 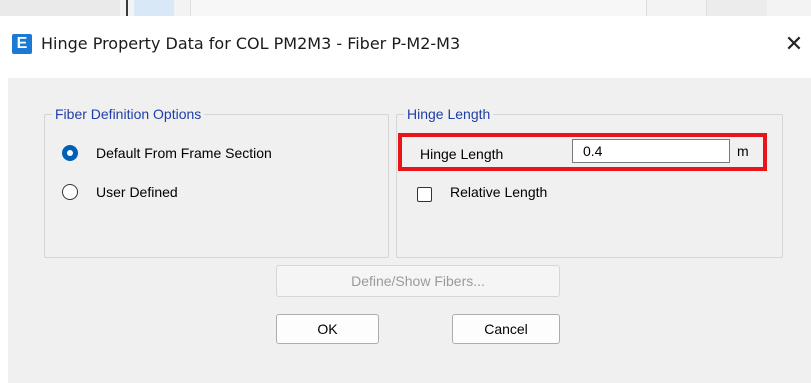 What do you see at coordinates (651, 151) in the screenshot?
I see `hinge-length-input: 0.4` at bounding box center [651, 151].